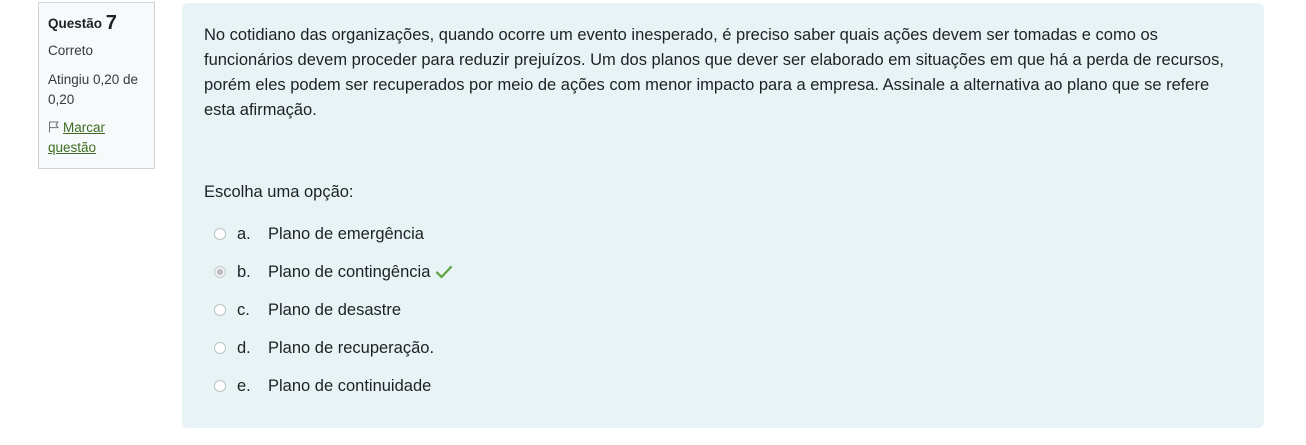 This screenshot has width=1306, height=445. Describe the element at coordinates (220, 310) in the screenshot. I see `answer-radio-c` at that location.